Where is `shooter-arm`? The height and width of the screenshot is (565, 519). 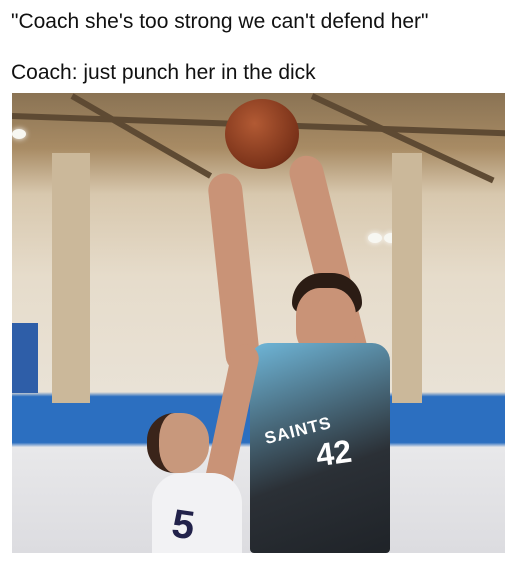 shooter-arm is located at coordinates (234, 273).